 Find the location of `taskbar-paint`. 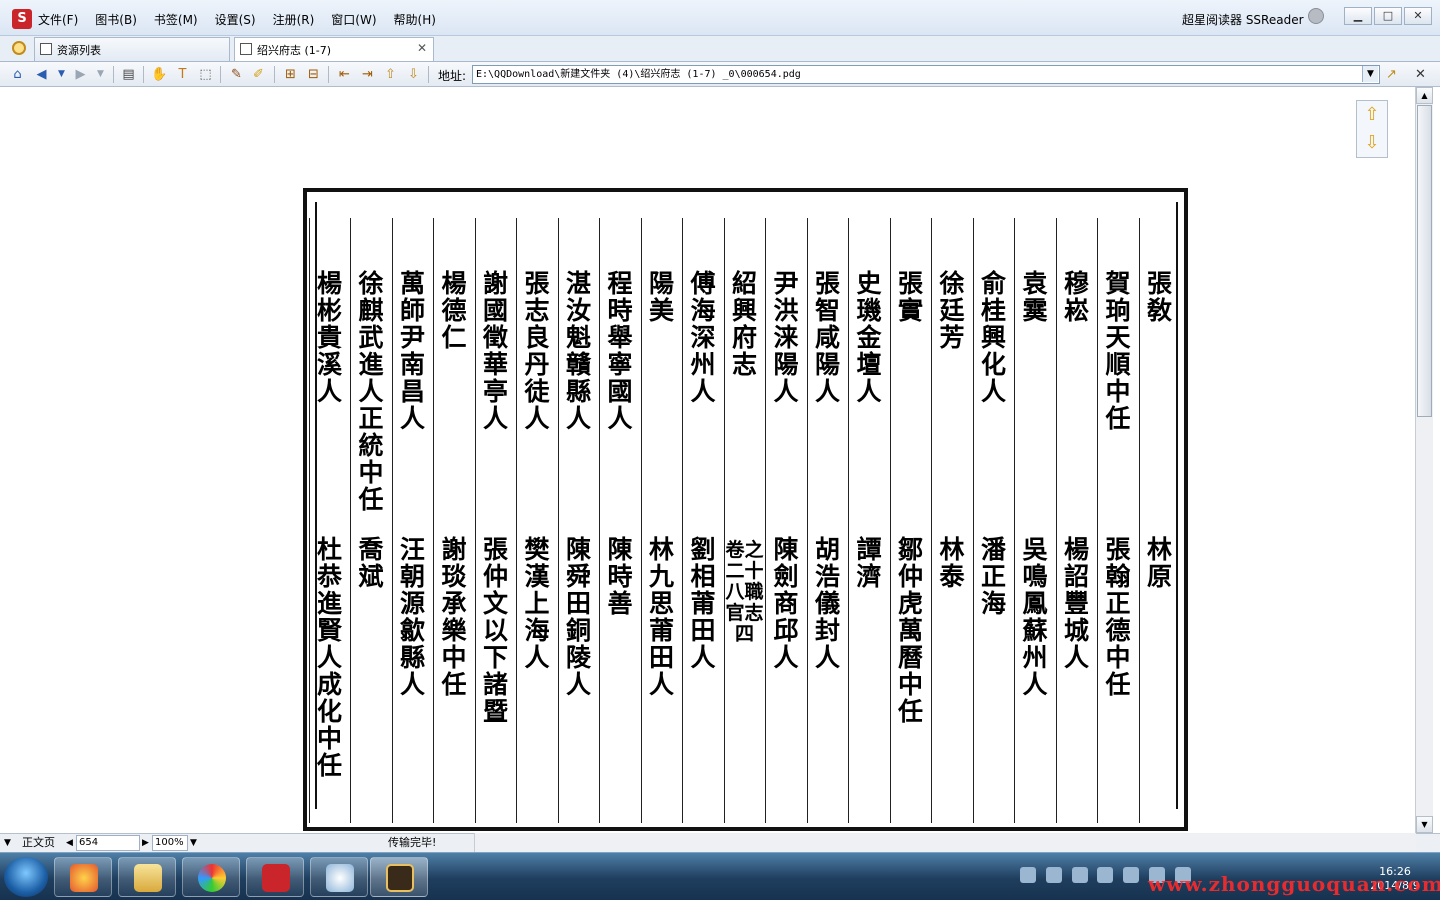

taskbar-paint is located at coordinates (339, 877).